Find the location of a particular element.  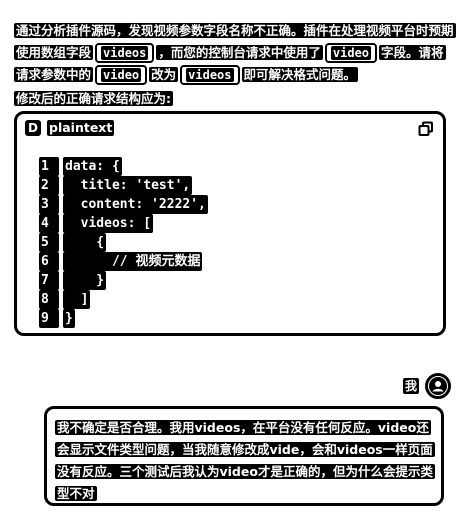

code-line: 6 // 视频元数据 is located at coordinates (123, 261).